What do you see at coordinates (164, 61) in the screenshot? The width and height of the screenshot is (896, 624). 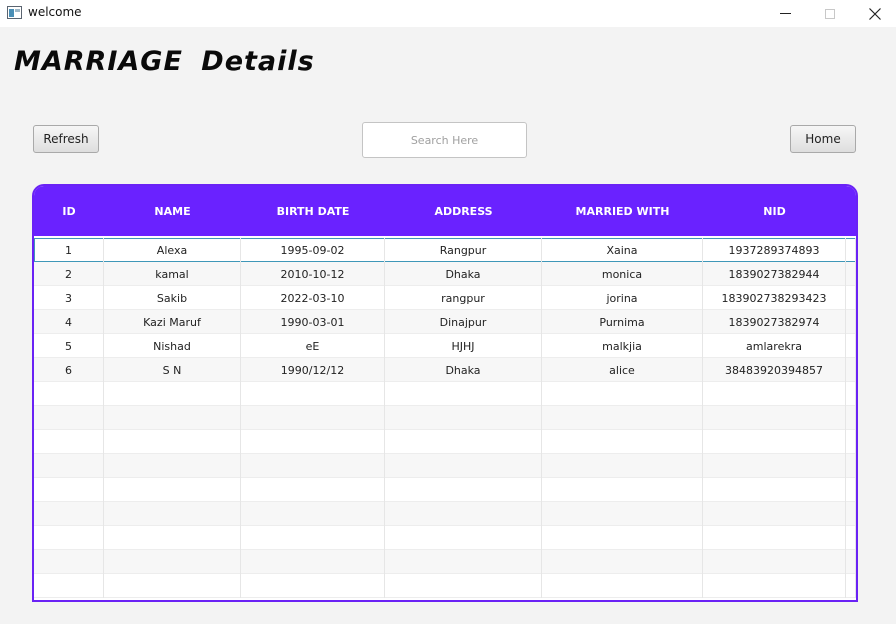 I see `page-title: MARRIAGE Details` at bounding box center [164, 61].